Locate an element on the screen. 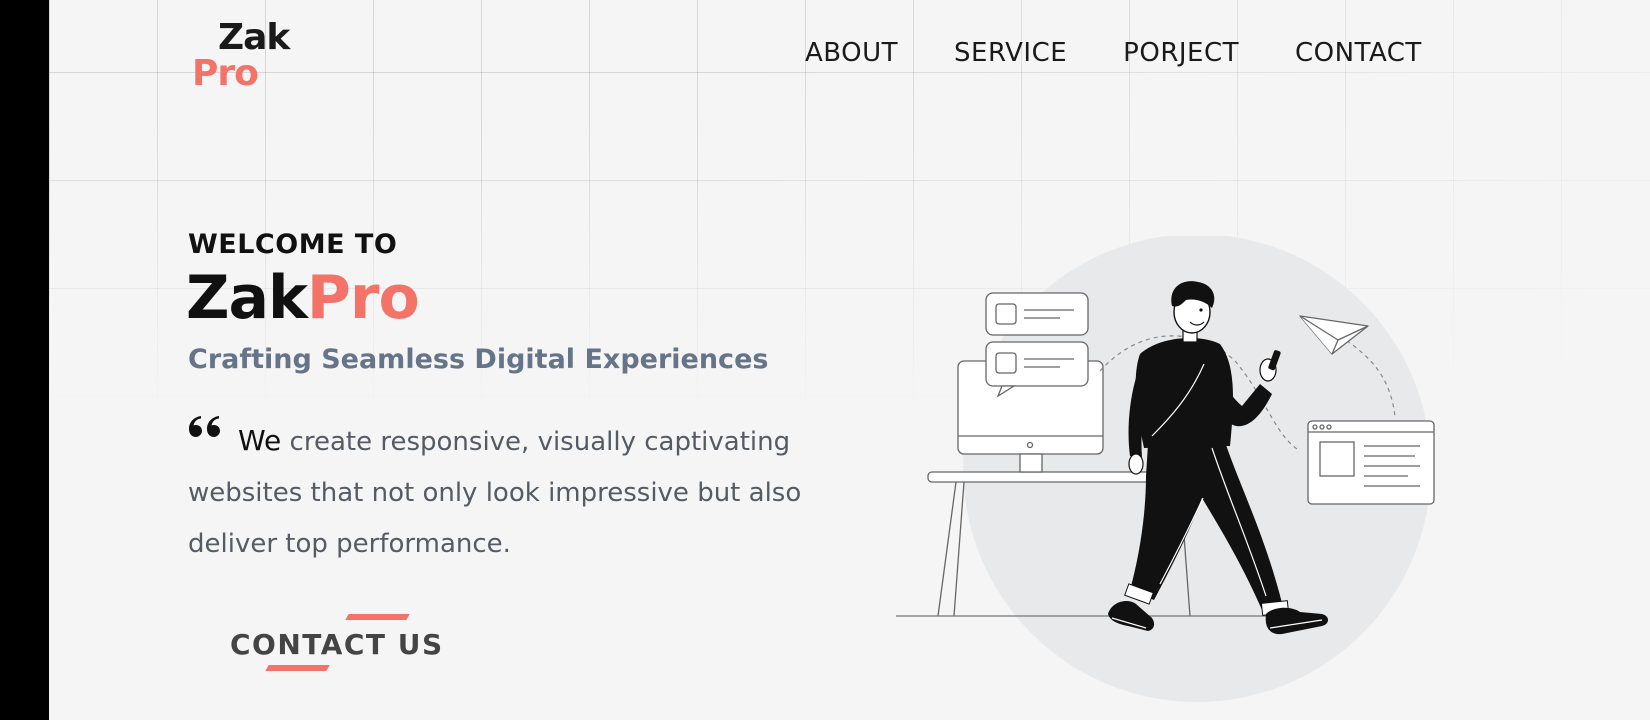  brand-part-zak: Zak is located at coordinates (247, 298).